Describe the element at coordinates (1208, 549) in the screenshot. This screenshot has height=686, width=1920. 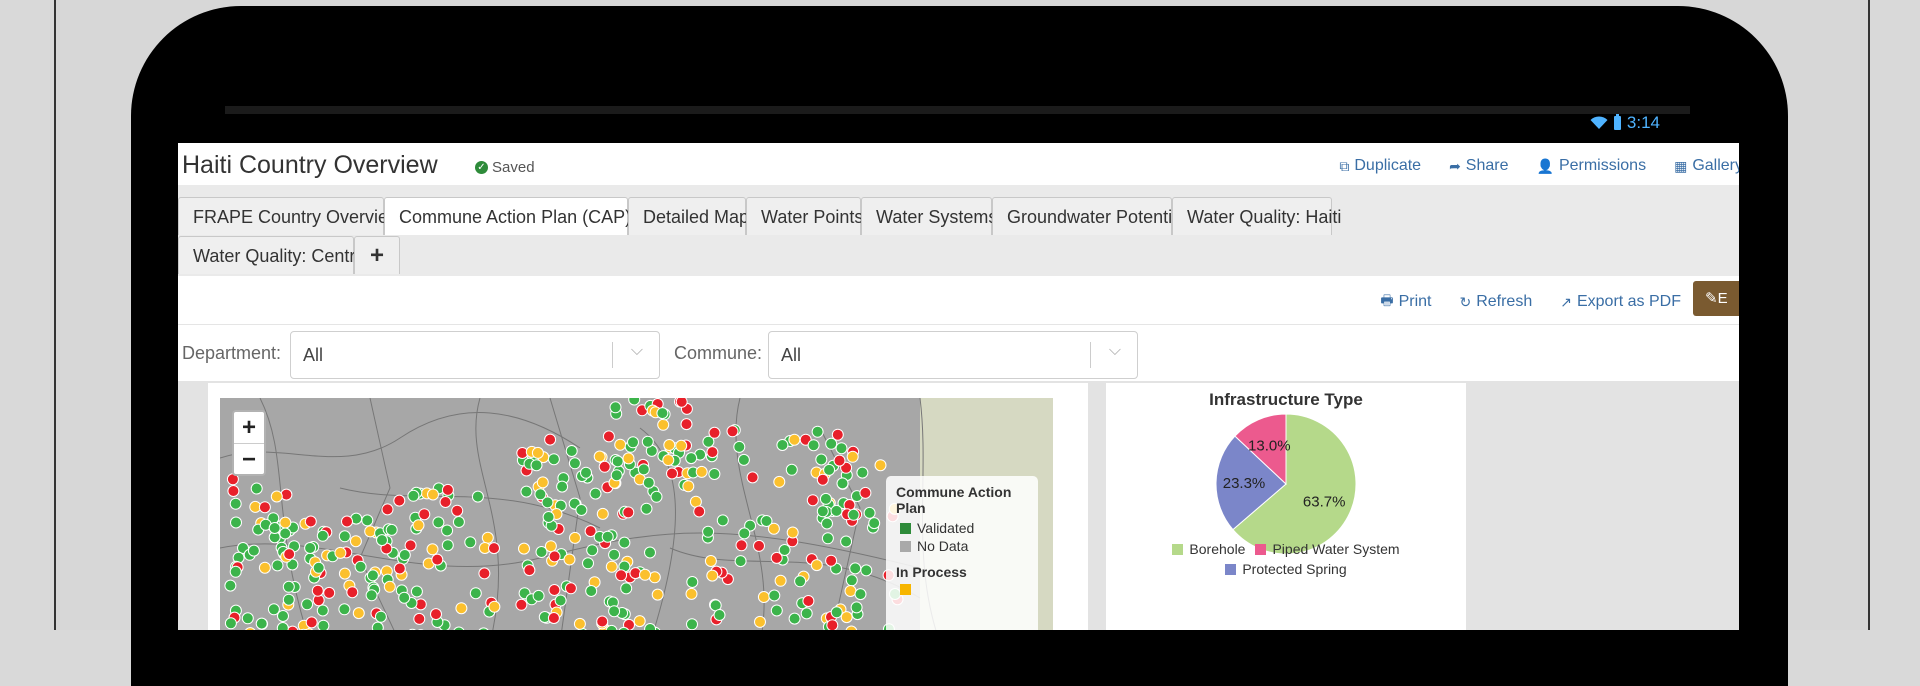
I see `legend-item-borehole: Borehole` at that location.